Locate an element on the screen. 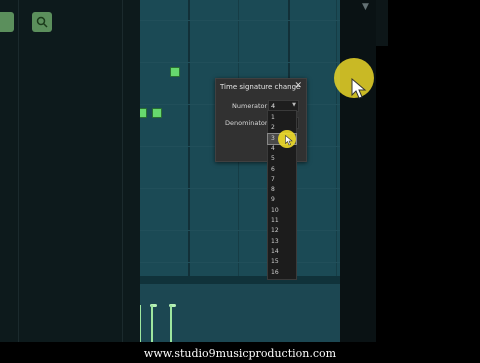 The width and height of the screenshot is (480, 363). dialog-title: Time signature change is located at coordinates (260, 87).